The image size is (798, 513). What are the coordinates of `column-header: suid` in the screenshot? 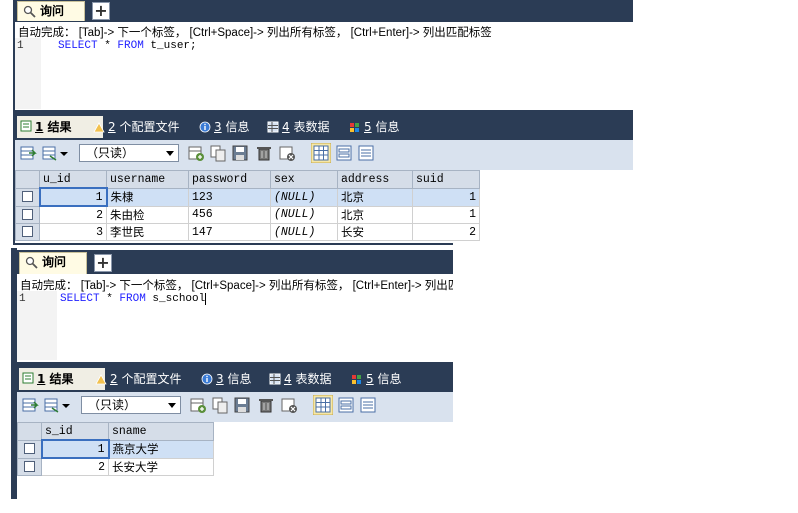 It's located at (446, 179).